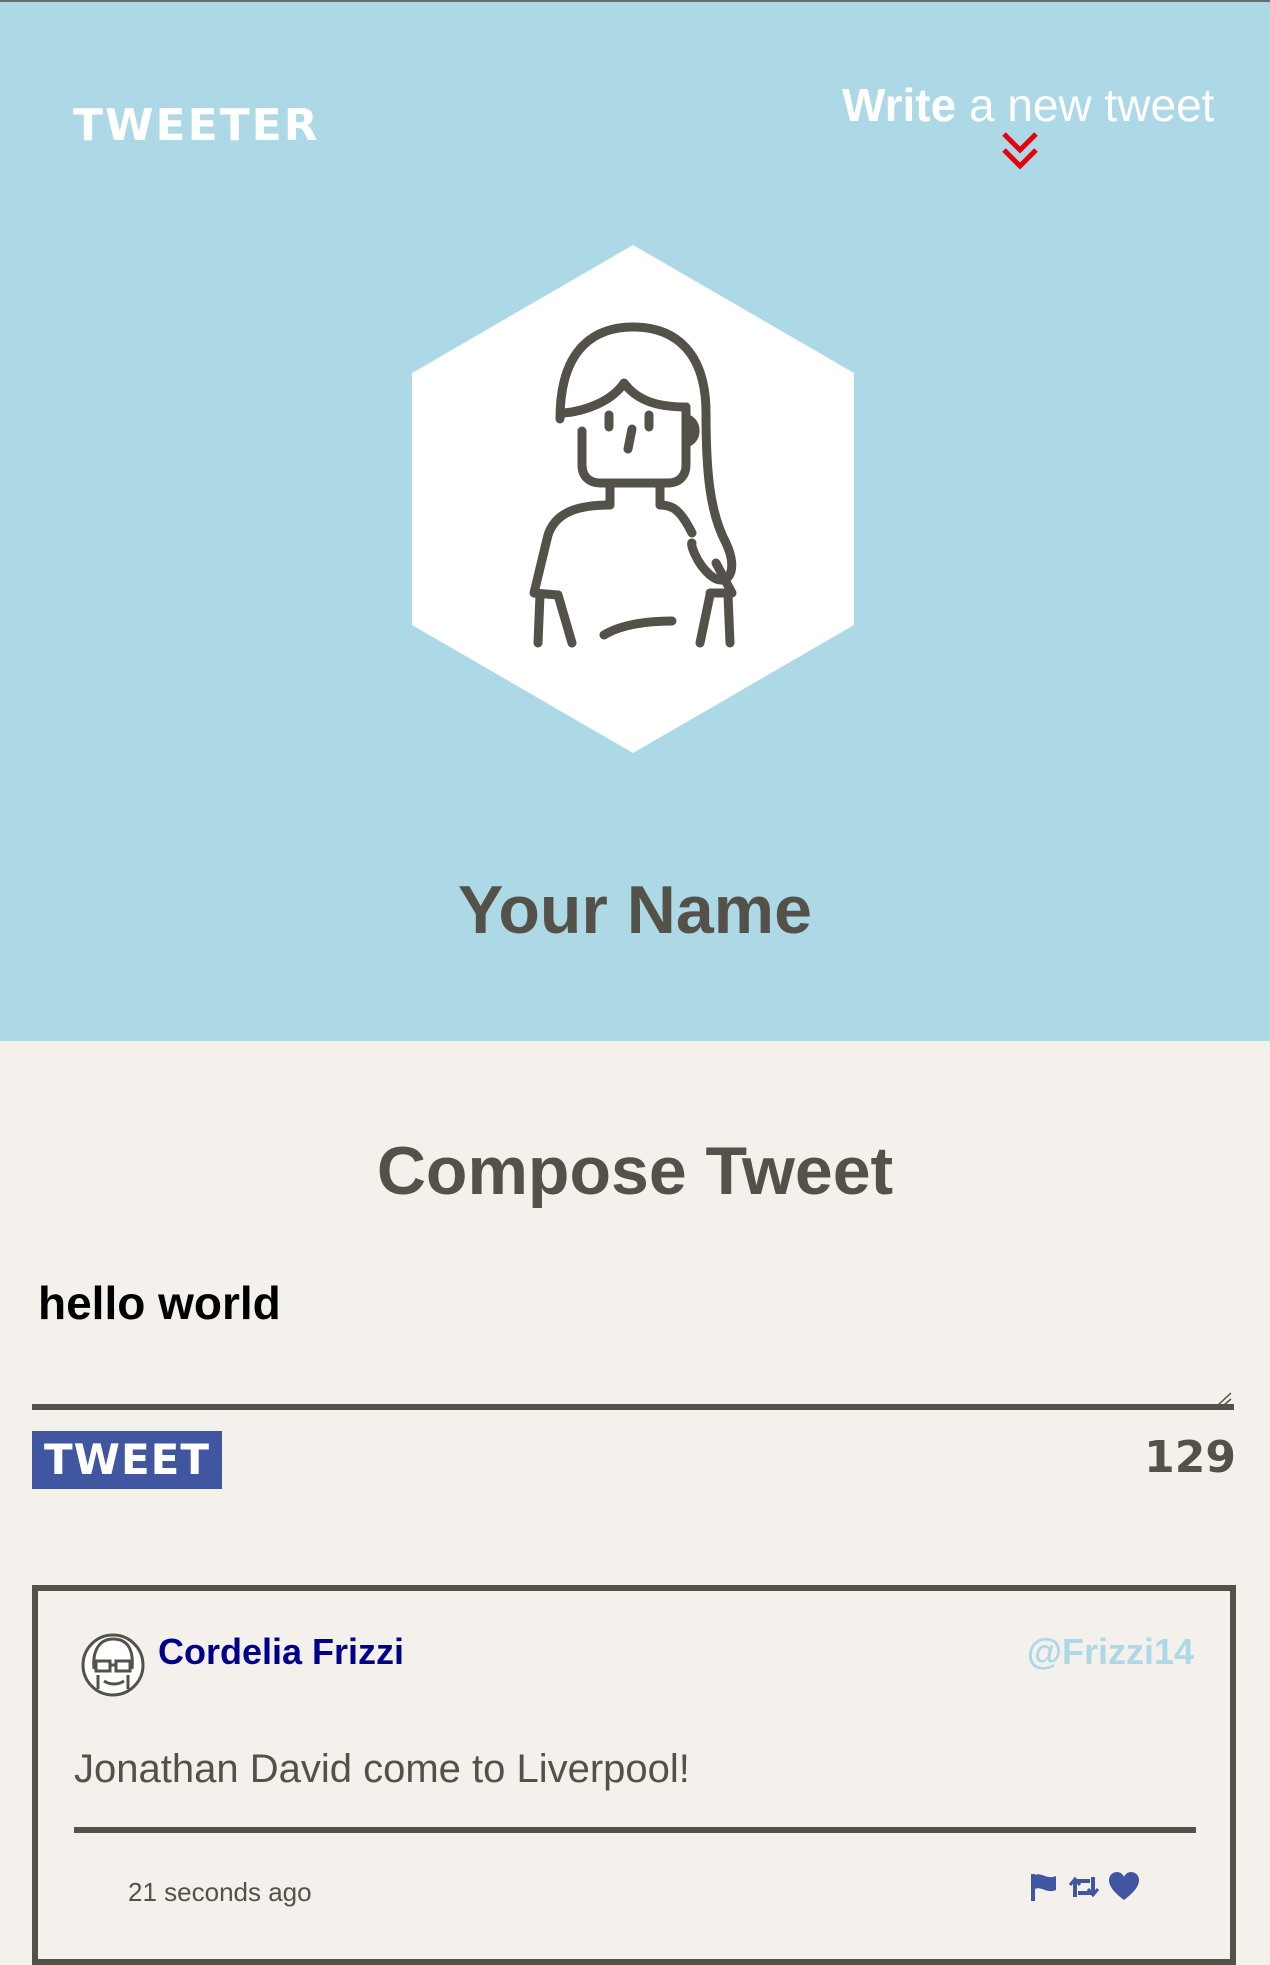 Image resolution: width=1270 pixels, height=1965 pixels. Describe the element at coordinates (635, 1171) in the screenshot. I see `compose-title: Compose Tweet` at that location.